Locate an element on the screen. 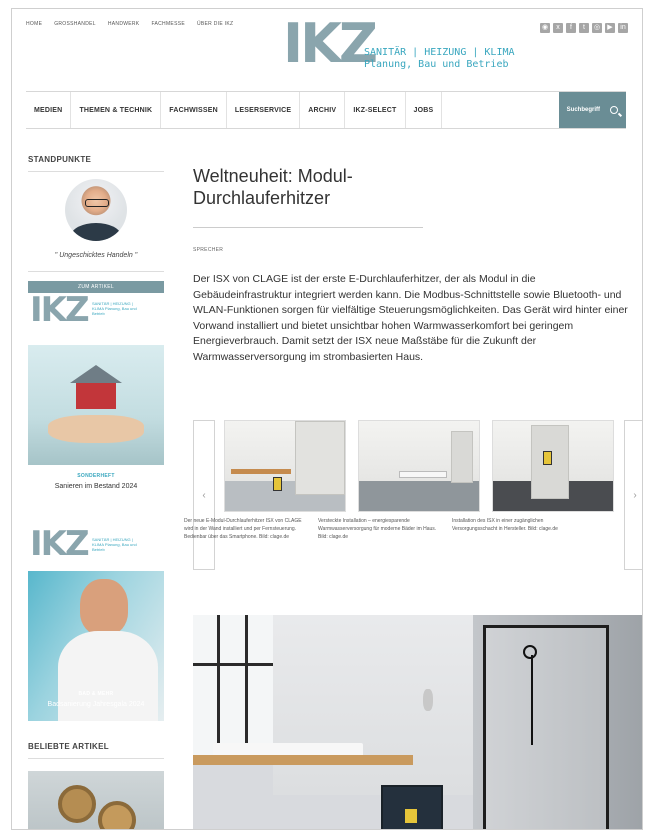 Image resolution: width=649 pixels, height=832 pixels. hero-water-heater is located at coordinates (412, 807).